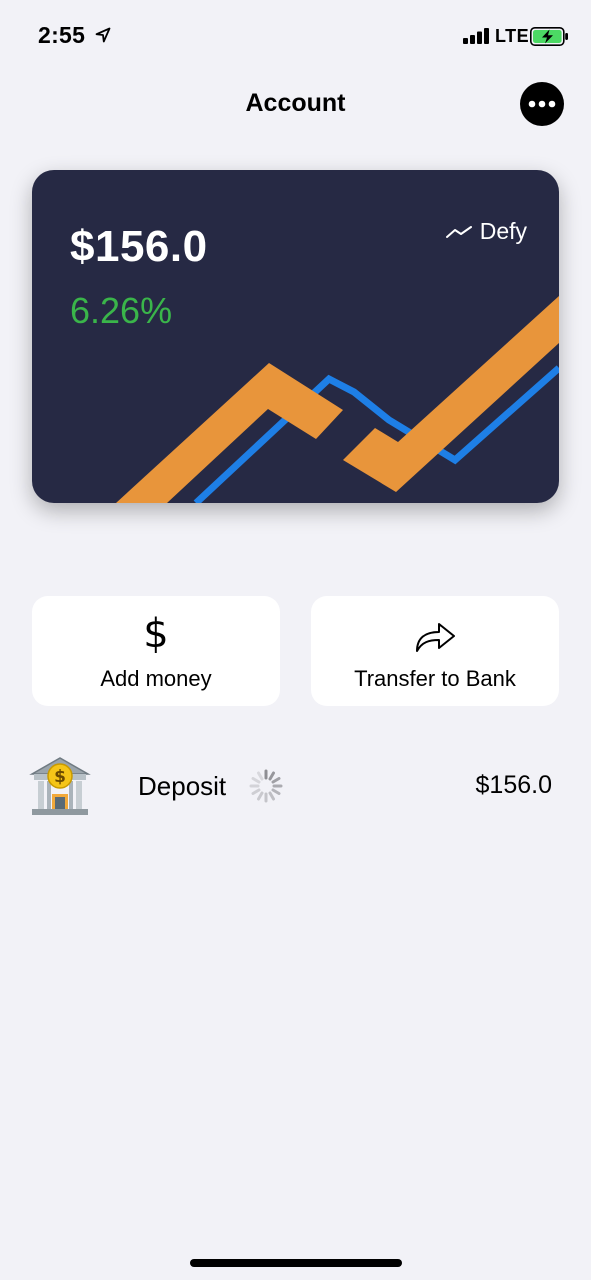 This screenshot has height=1280, width=591. I want to click on transaction-row: $ Deposit $156.0, so click(295, 786).